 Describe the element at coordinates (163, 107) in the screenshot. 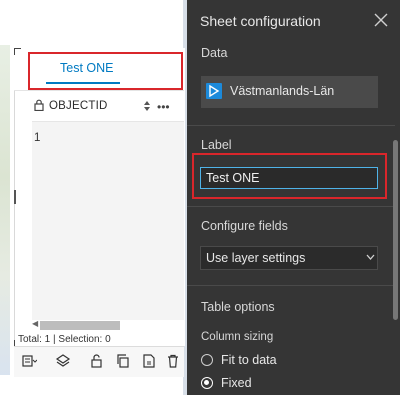

I see `more-options-icon: •••` at that location.